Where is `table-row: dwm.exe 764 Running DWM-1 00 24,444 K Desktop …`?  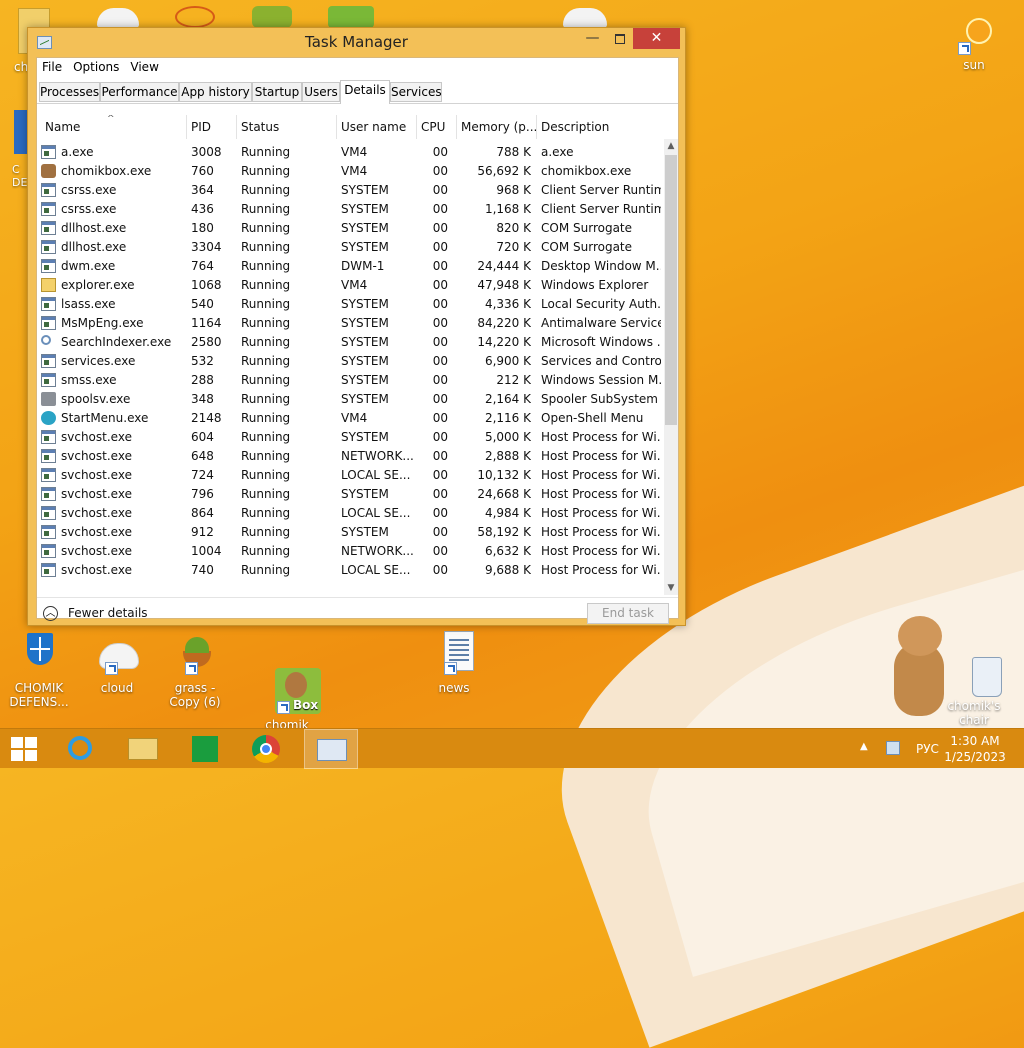 table-row: dwm.exe 764 Running DWM-1 00 24,444 K Desktop … is located at coordinates (350, 266).